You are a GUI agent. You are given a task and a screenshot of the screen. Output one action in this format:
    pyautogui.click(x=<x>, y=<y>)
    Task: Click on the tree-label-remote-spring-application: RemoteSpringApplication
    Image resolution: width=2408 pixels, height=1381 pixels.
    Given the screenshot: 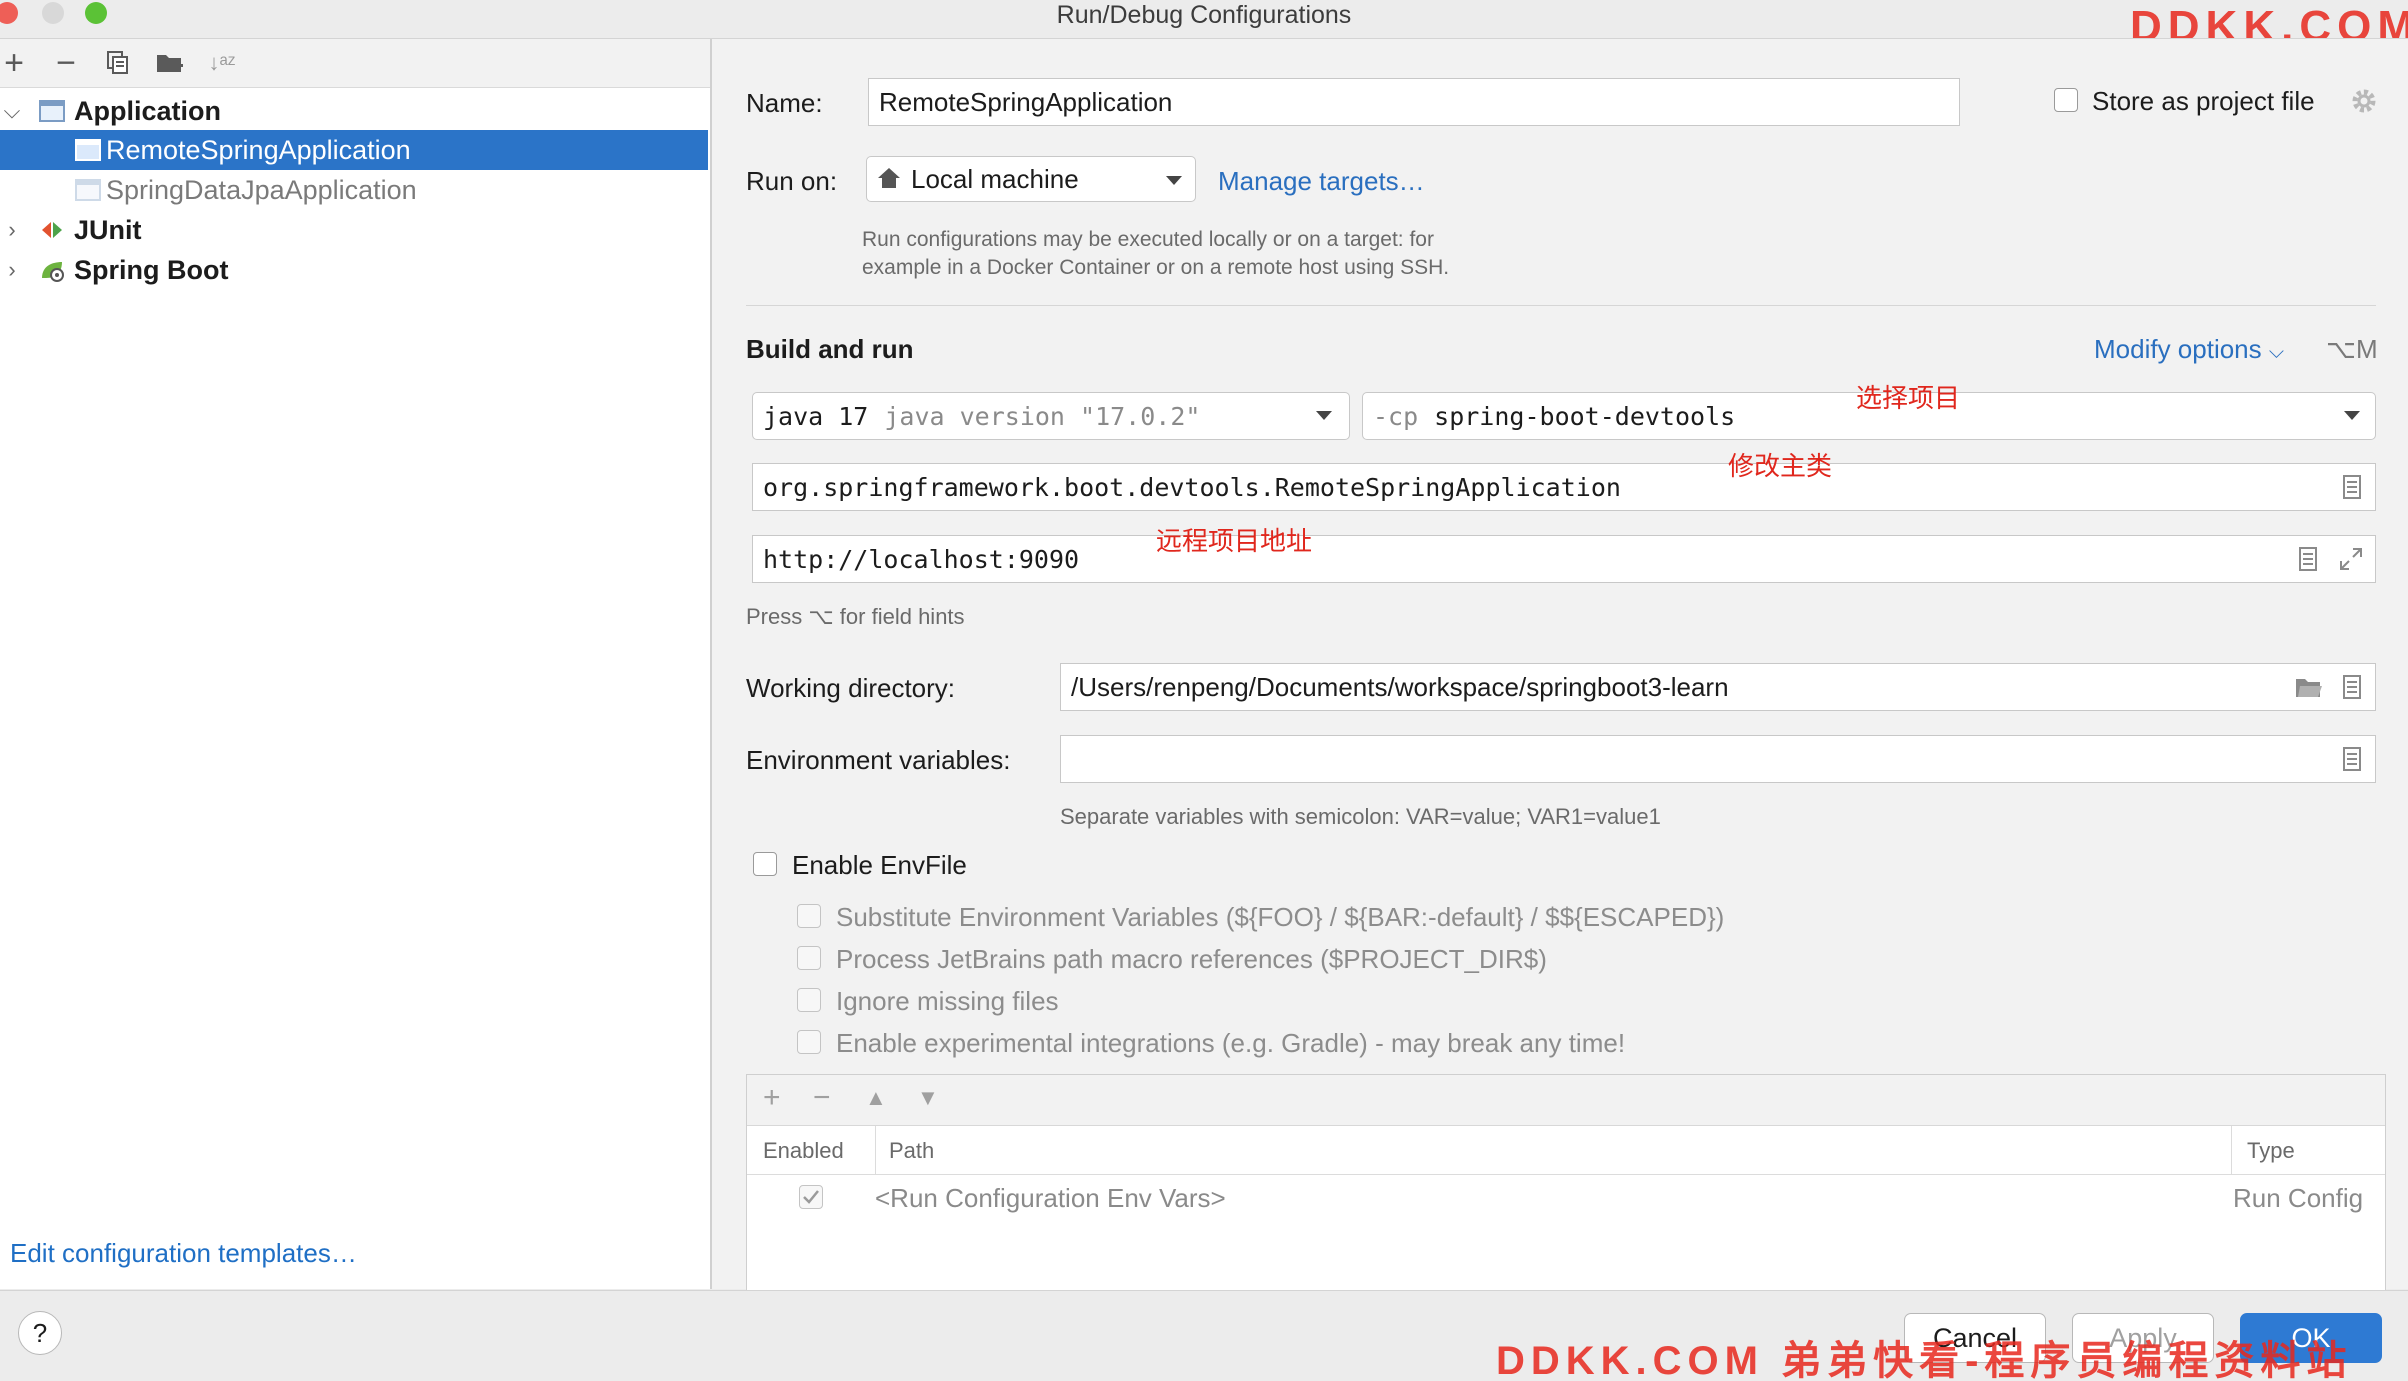 What is the action you would take?
    pyautogui.click(x=258, y=149)
    